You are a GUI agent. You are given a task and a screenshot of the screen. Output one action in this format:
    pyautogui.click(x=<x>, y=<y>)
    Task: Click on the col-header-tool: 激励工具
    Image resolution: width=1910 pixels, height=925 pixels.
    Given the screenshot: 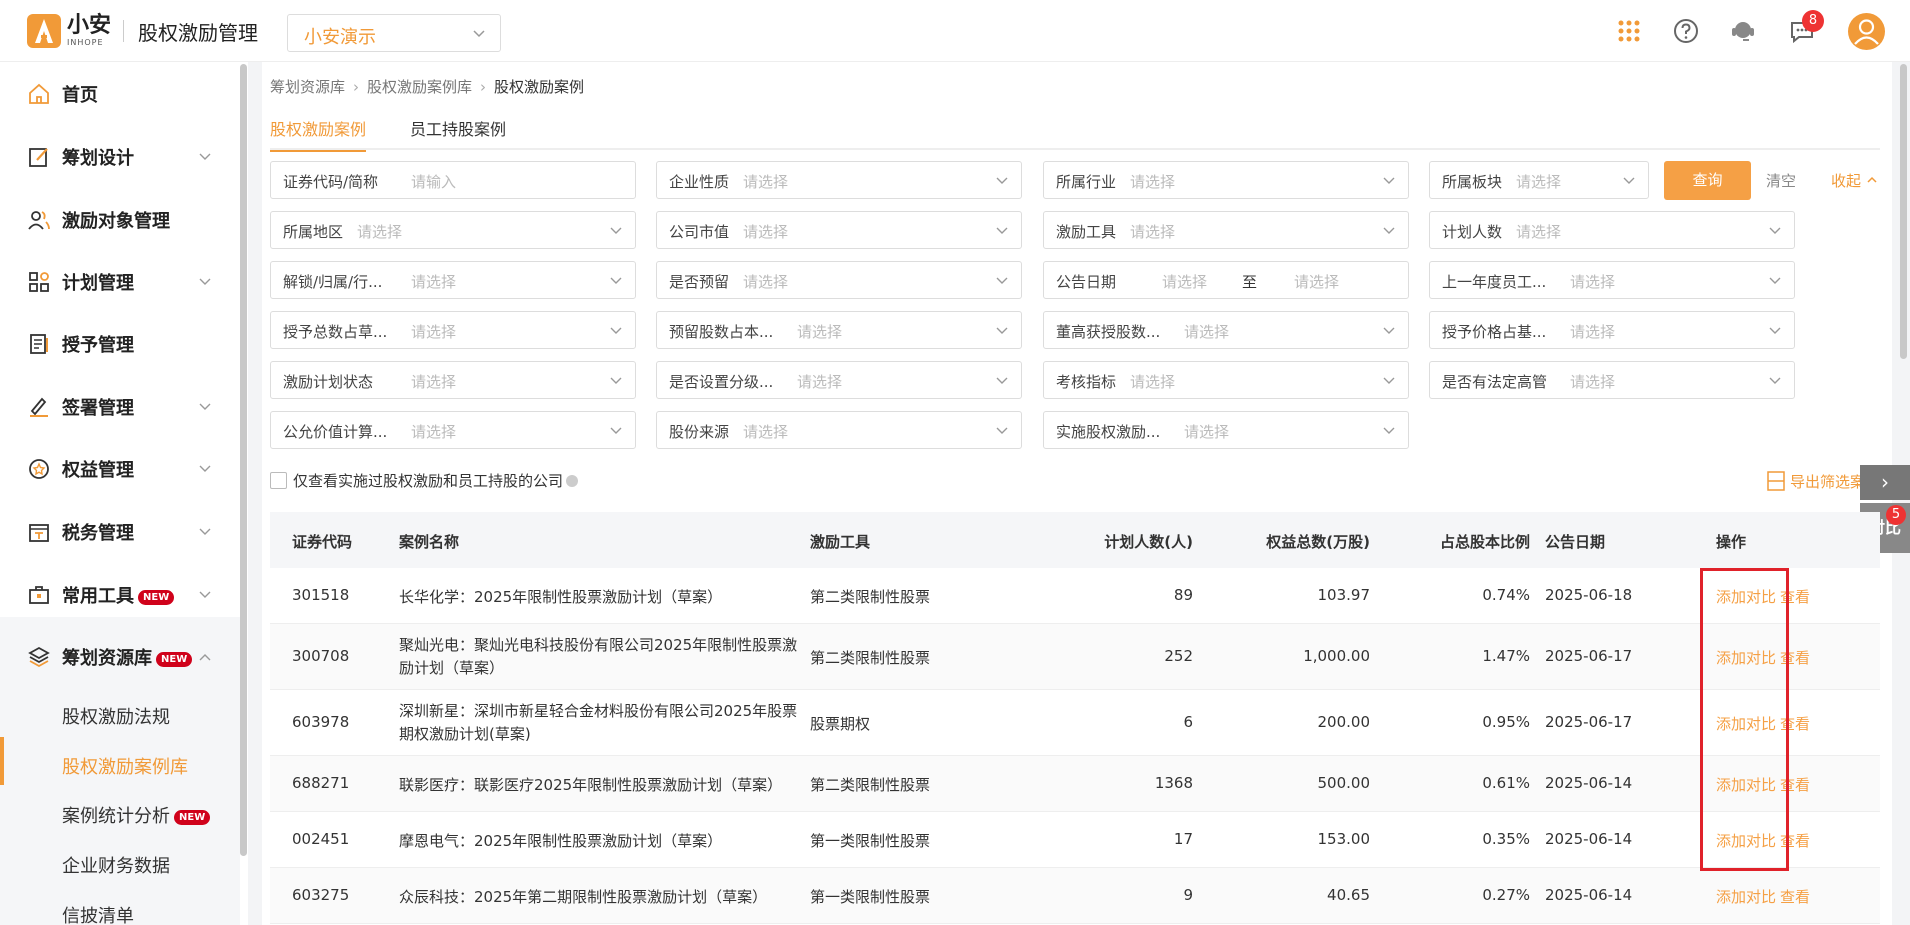 What is the action you would take?
    pyautogui.click(x=840, y=541)
    